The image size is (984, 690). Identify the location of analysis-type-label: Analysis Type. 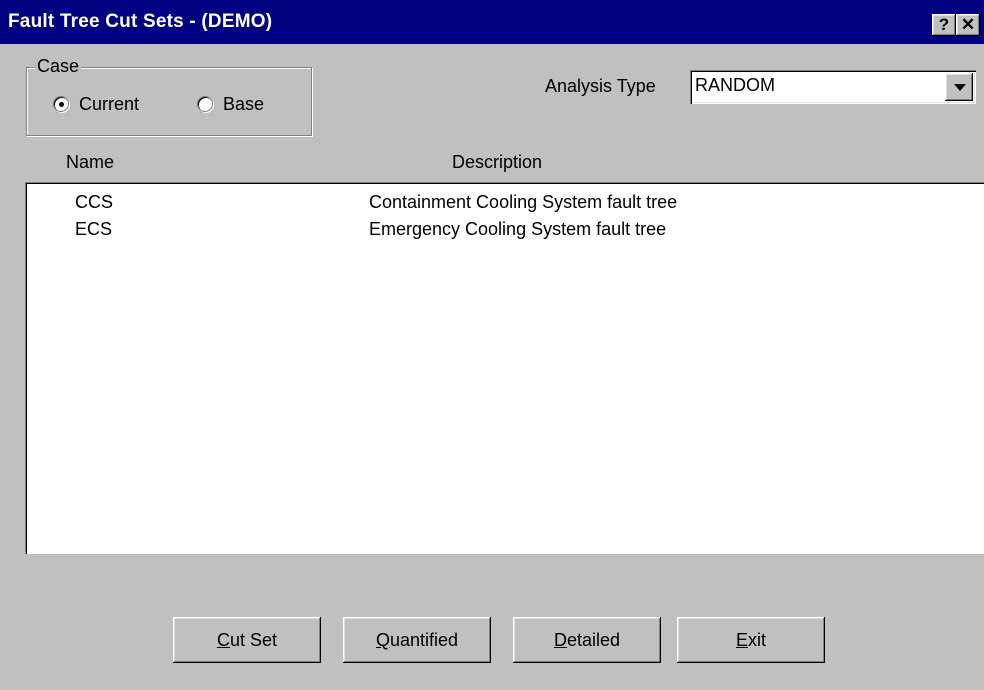
(600, 86).